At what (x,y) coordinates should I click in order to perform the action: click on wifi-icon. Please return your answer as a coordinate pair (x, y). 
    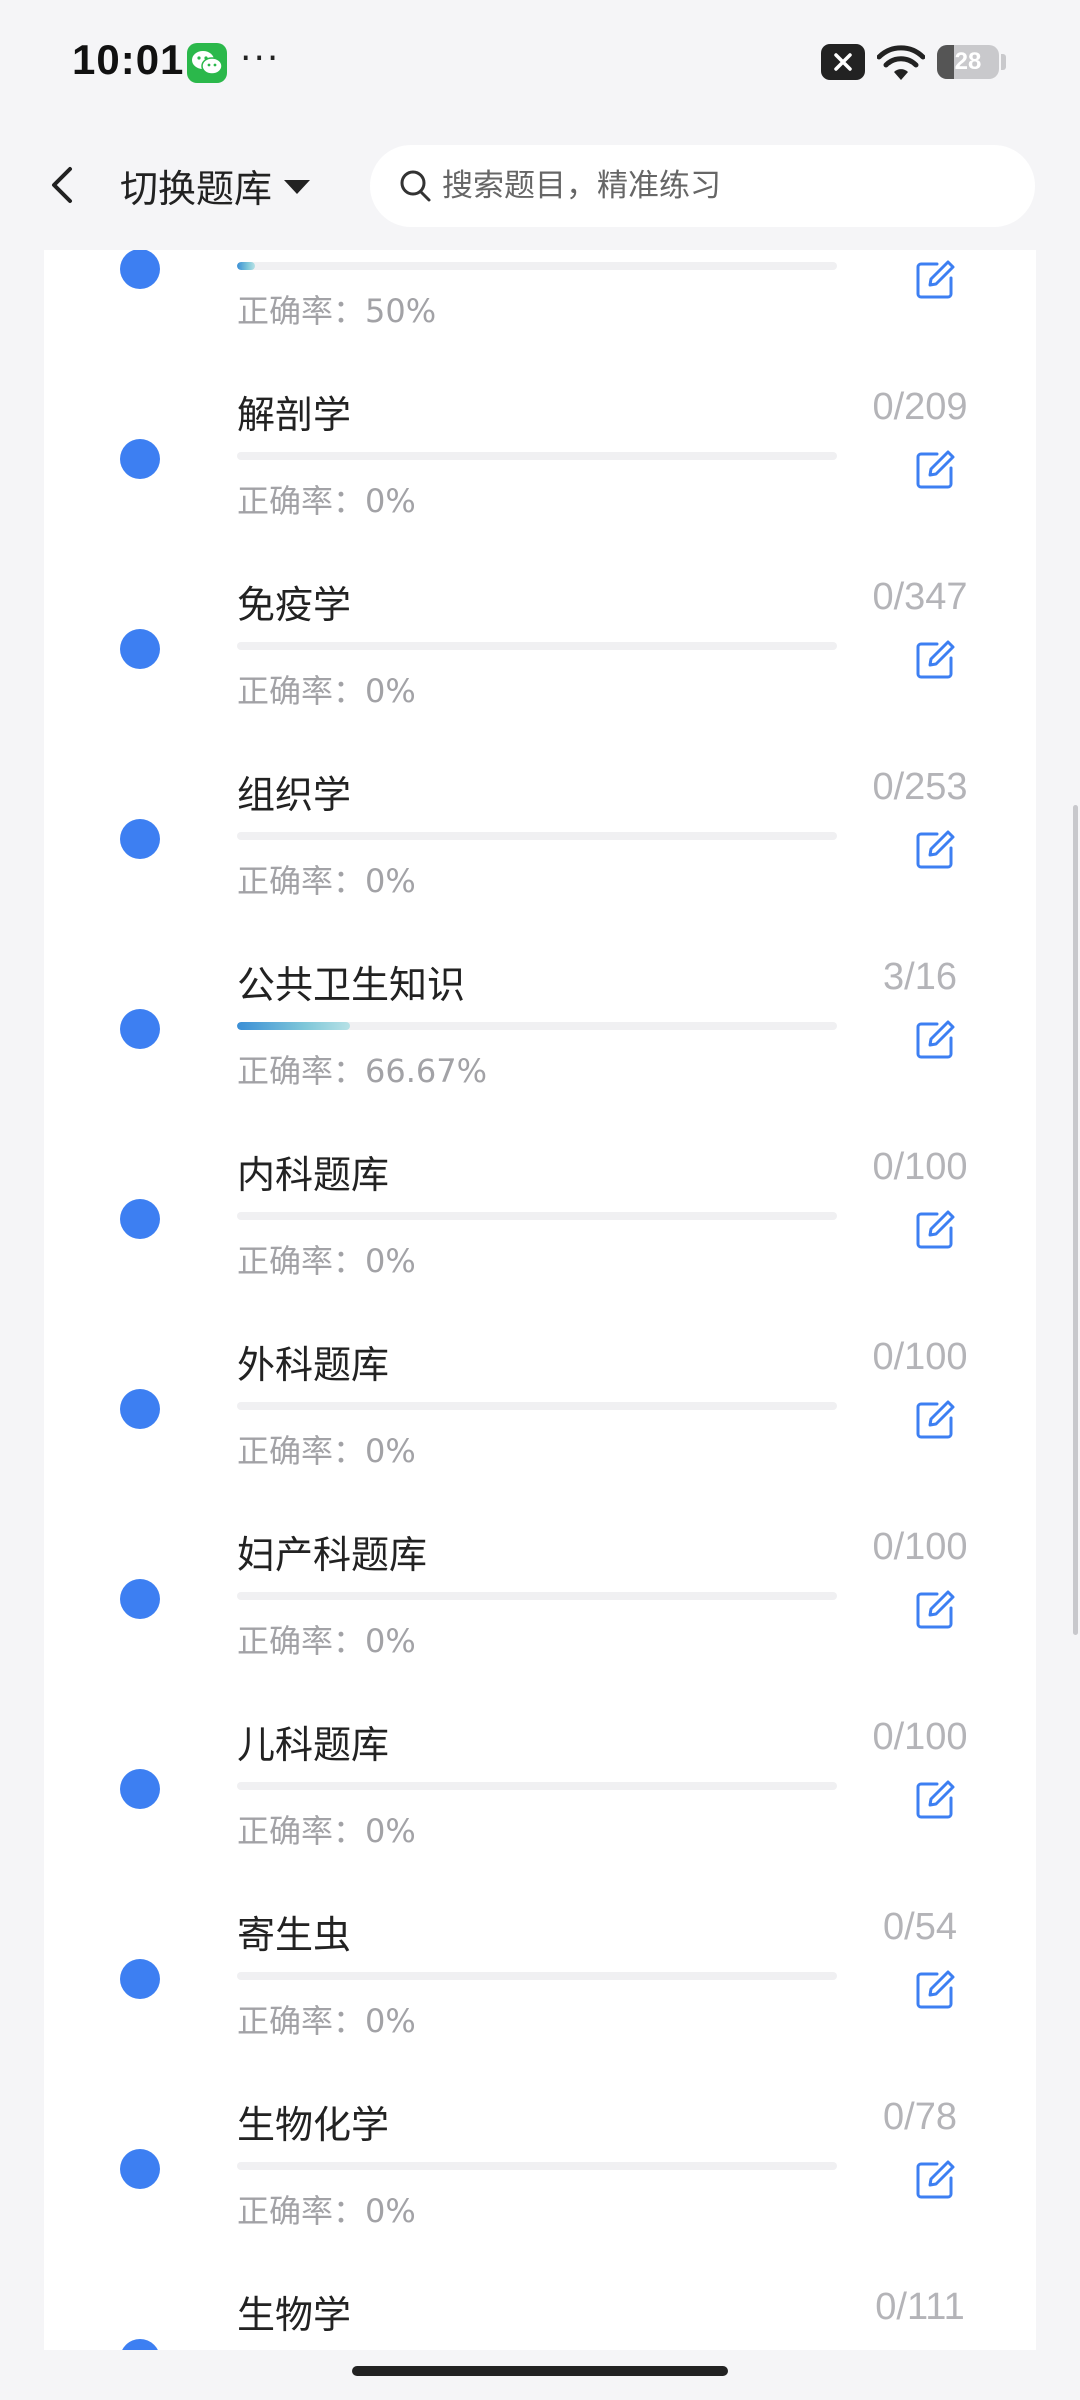
    Looking at the image, I should click on (901, 62).